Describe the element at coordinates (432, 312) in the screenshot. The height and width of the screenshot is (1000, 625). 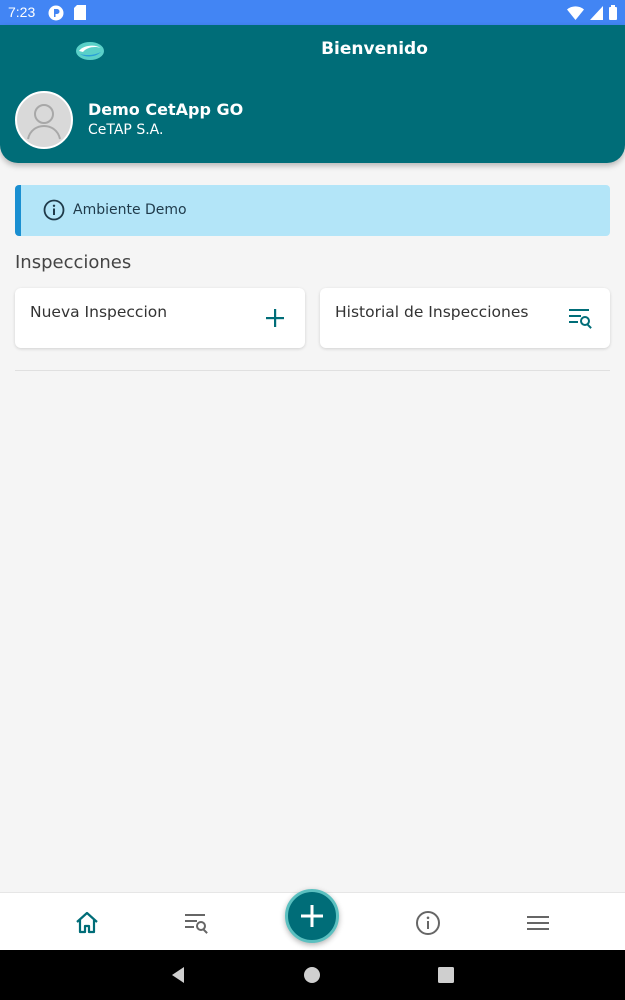
I see `inspection-history-label: Historial de Inspecciones` at that location.